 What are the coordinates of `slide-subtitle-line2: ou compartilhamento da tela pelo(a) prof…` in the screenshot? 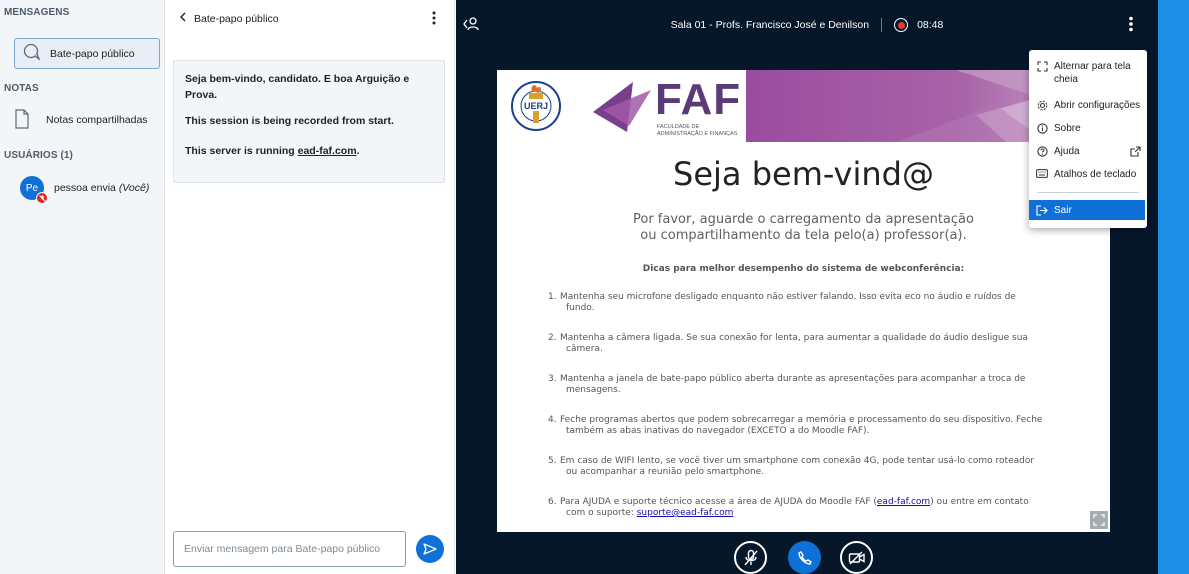 It's located at (803, 235).